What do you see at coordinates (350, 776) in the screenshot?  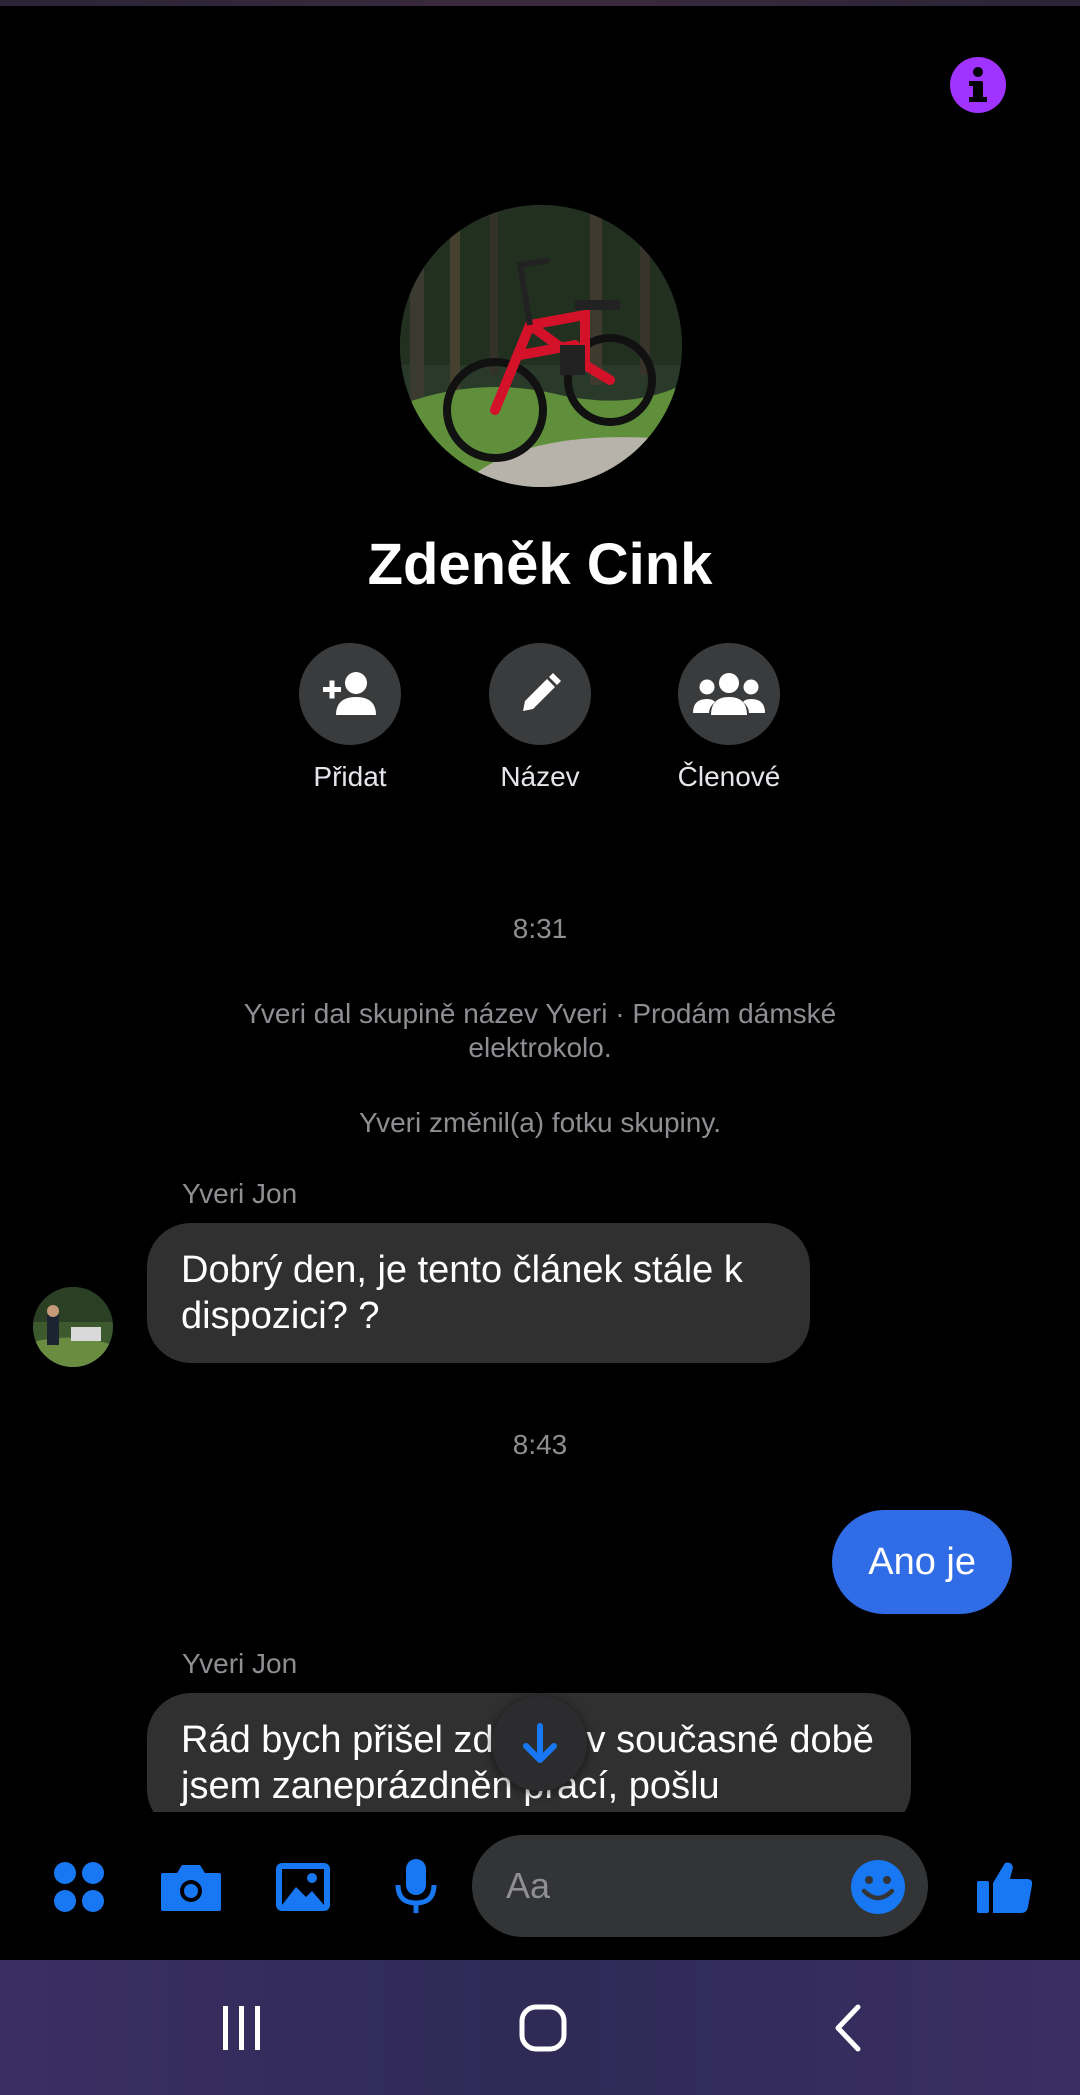 I see `add-member-label: Přidat` at bounding box center [350, 776].